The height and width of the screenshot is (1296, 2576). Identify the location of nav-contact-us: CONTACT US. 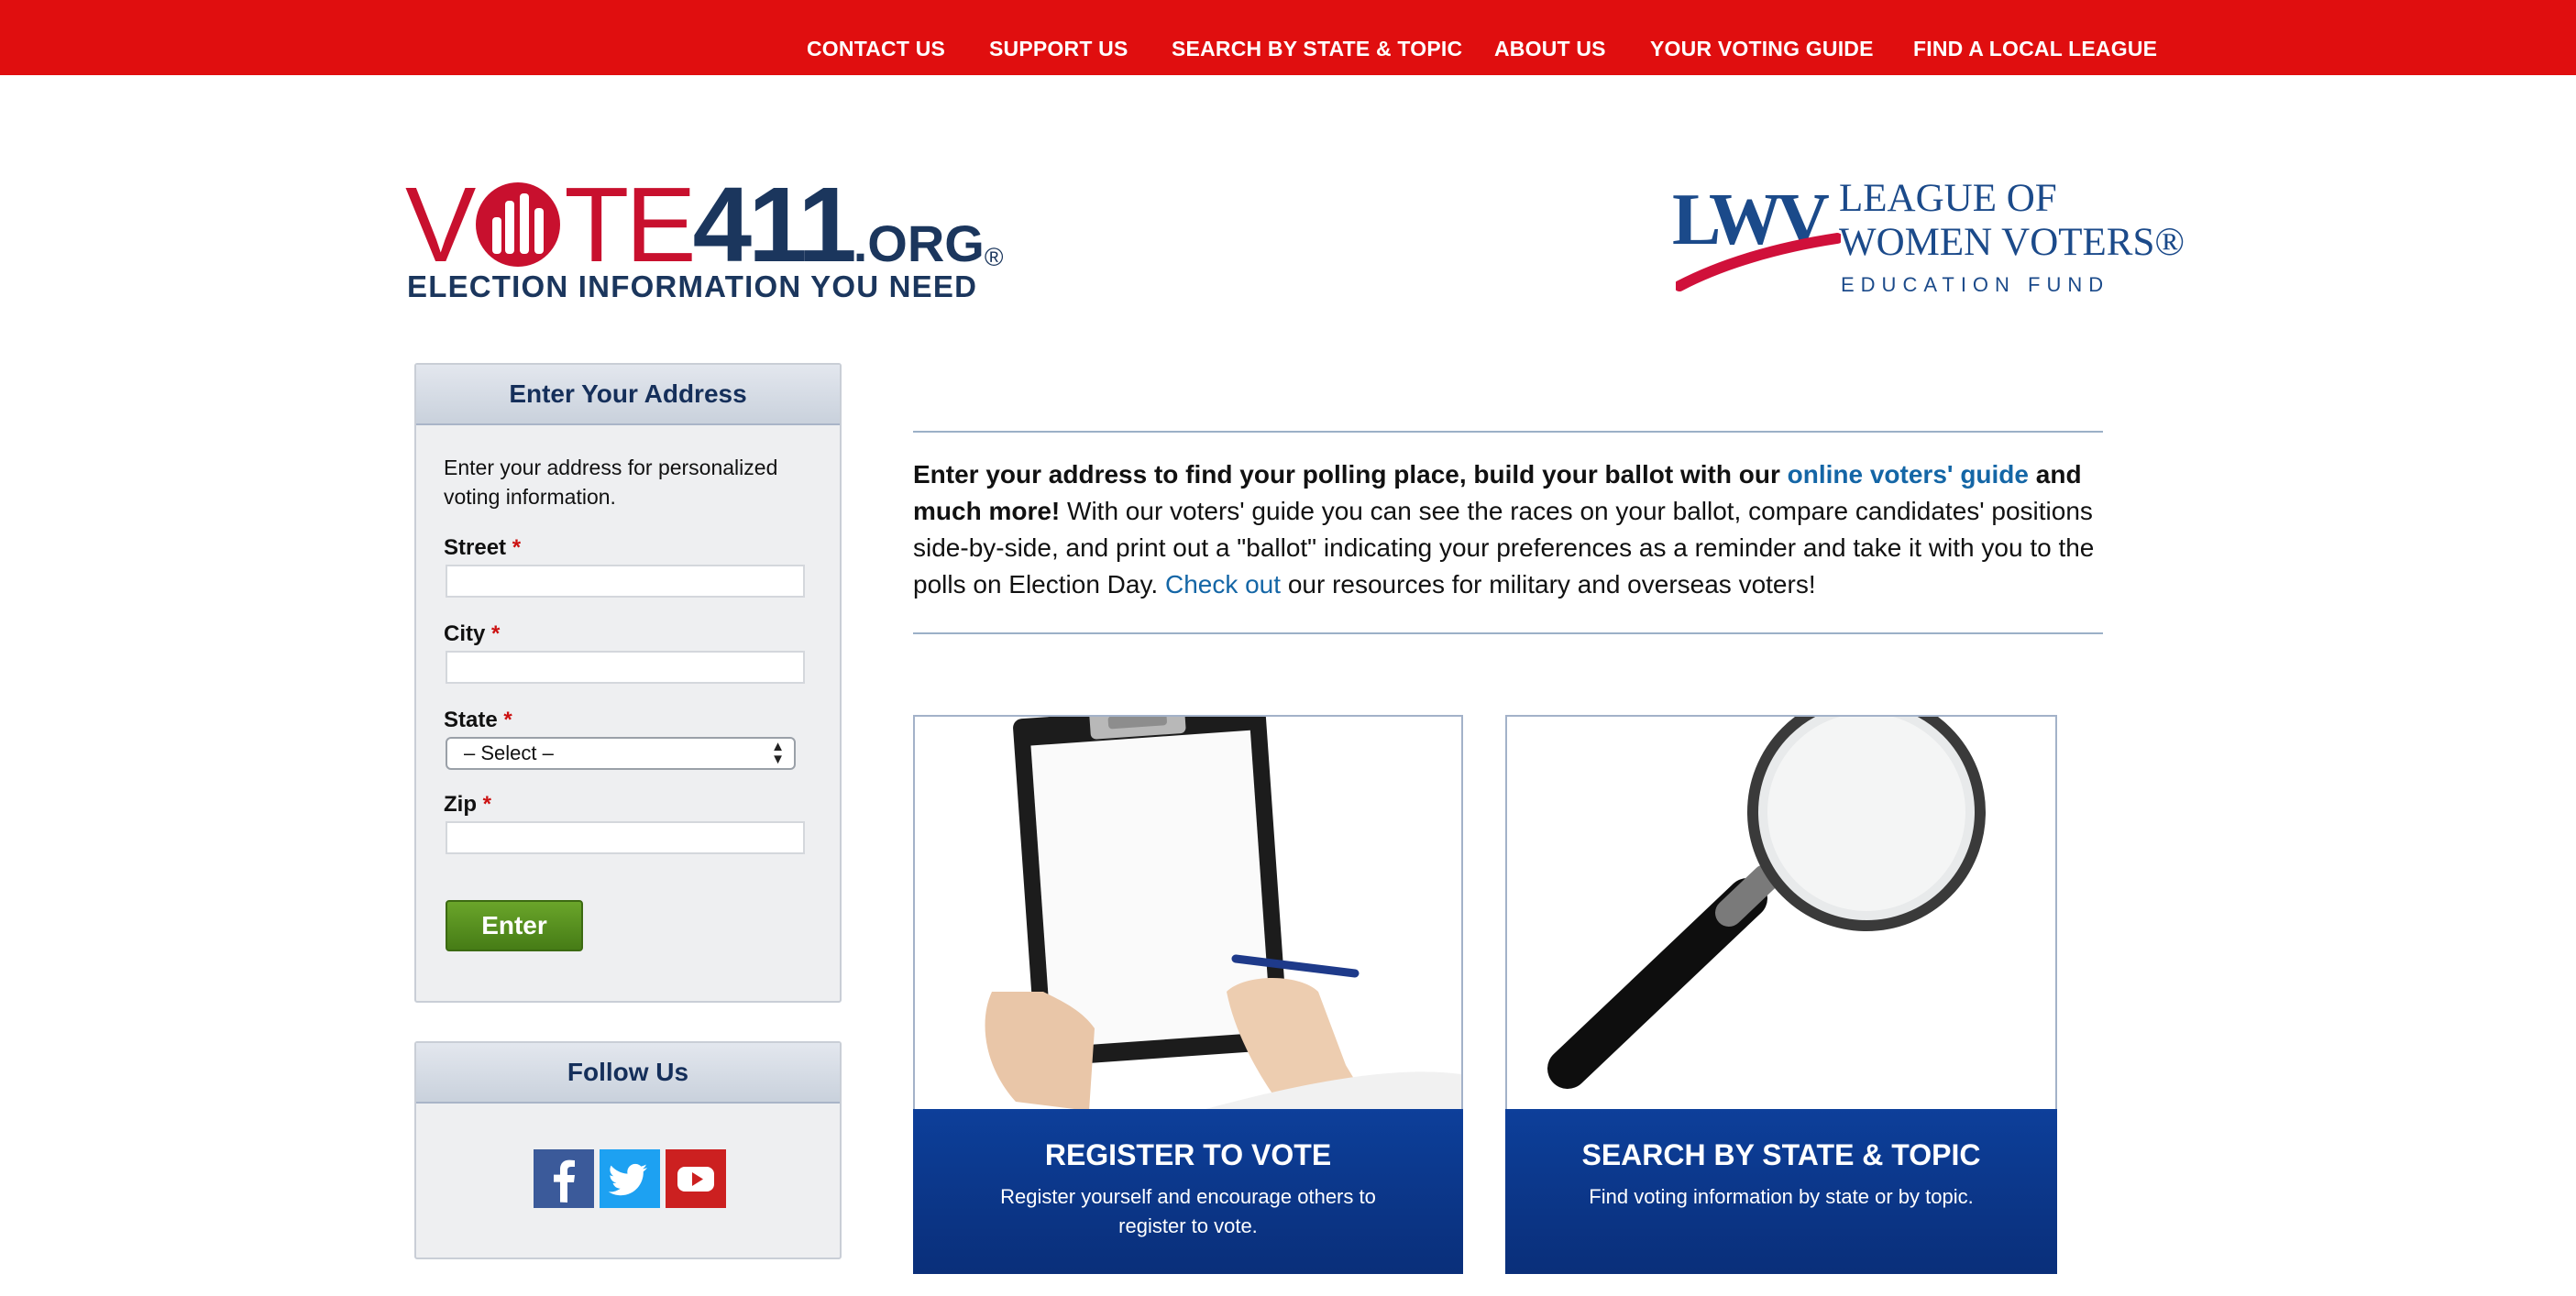
(876, 49).